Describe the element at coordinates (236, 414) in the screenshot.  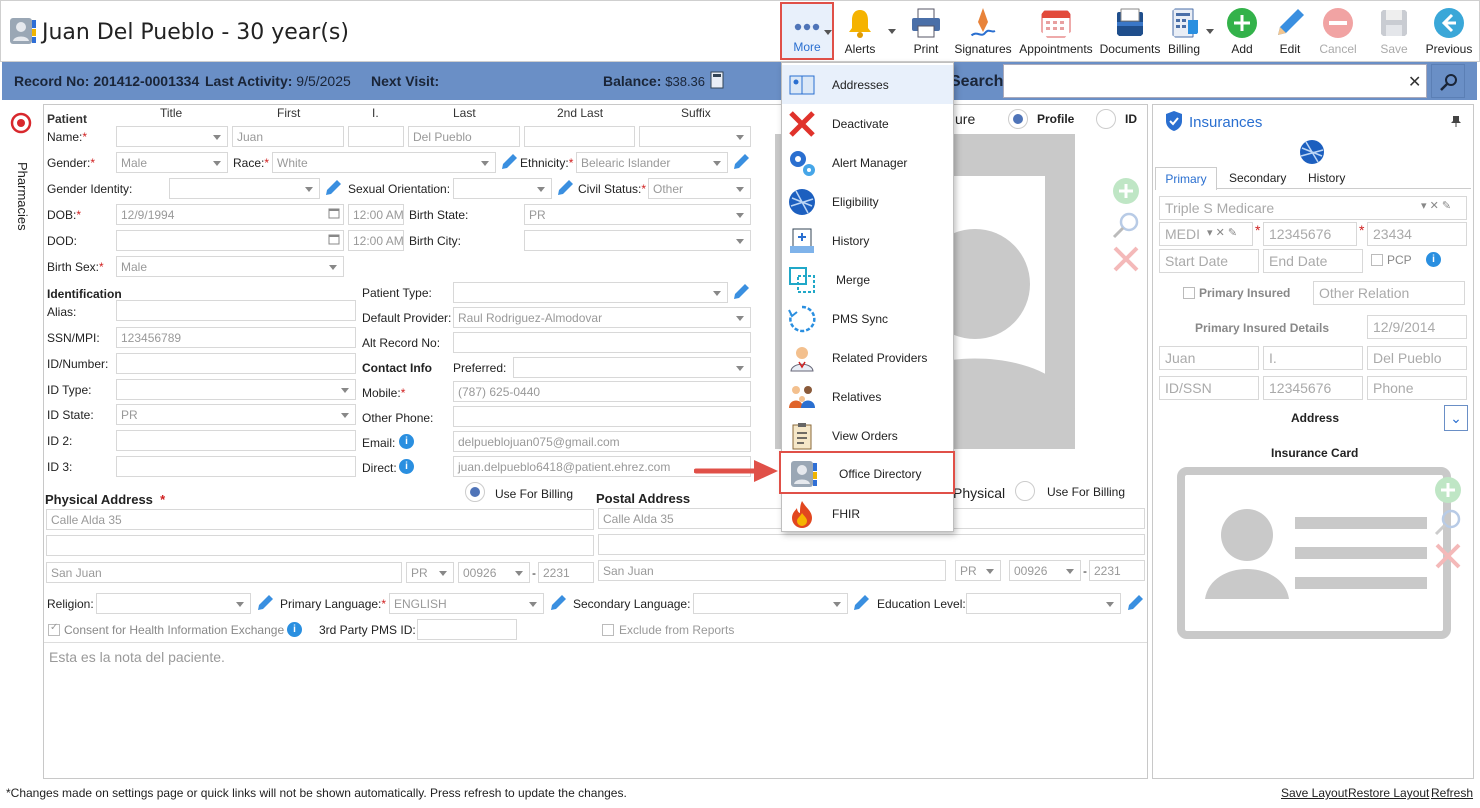
I see `id-state-select: PR` at that location.